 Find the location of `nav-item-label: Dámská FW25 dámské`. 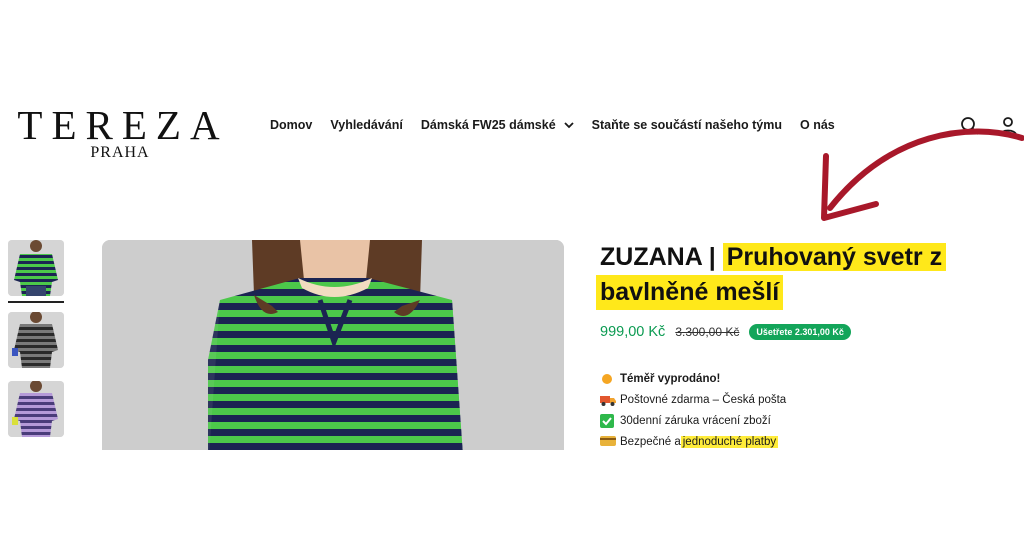

nav-item-label: Dámská FW25 dámské is located at coordinates (488, 125).